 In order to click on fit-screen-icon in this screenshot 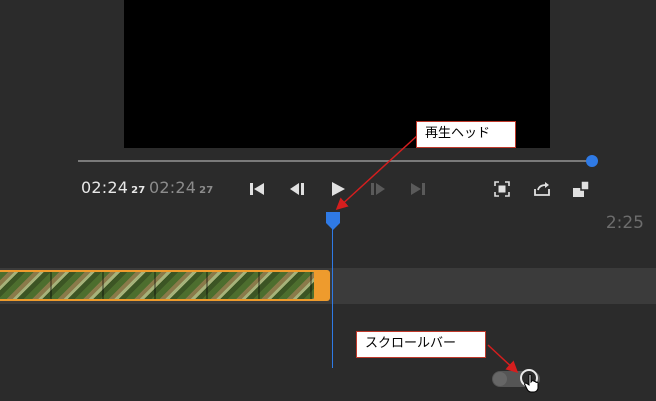, I will do `click(502, 189)`.